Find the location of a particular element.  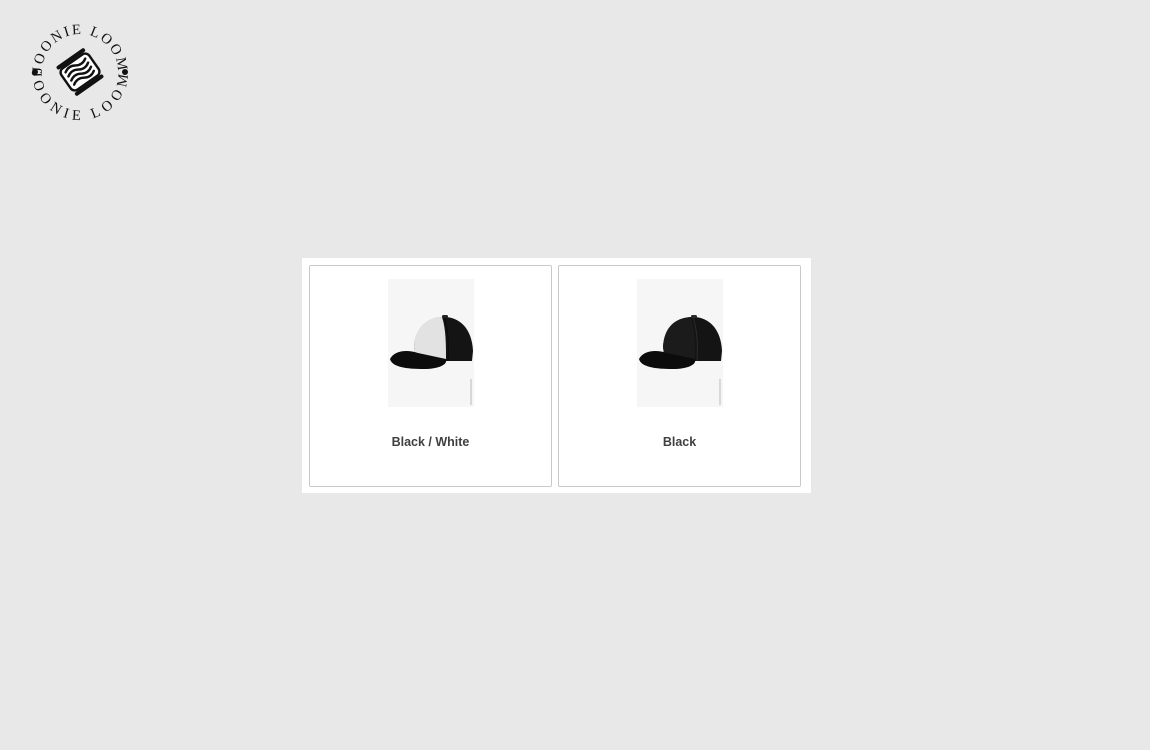

variant-selector: Black / White Black is located at coordinates (556, 375).